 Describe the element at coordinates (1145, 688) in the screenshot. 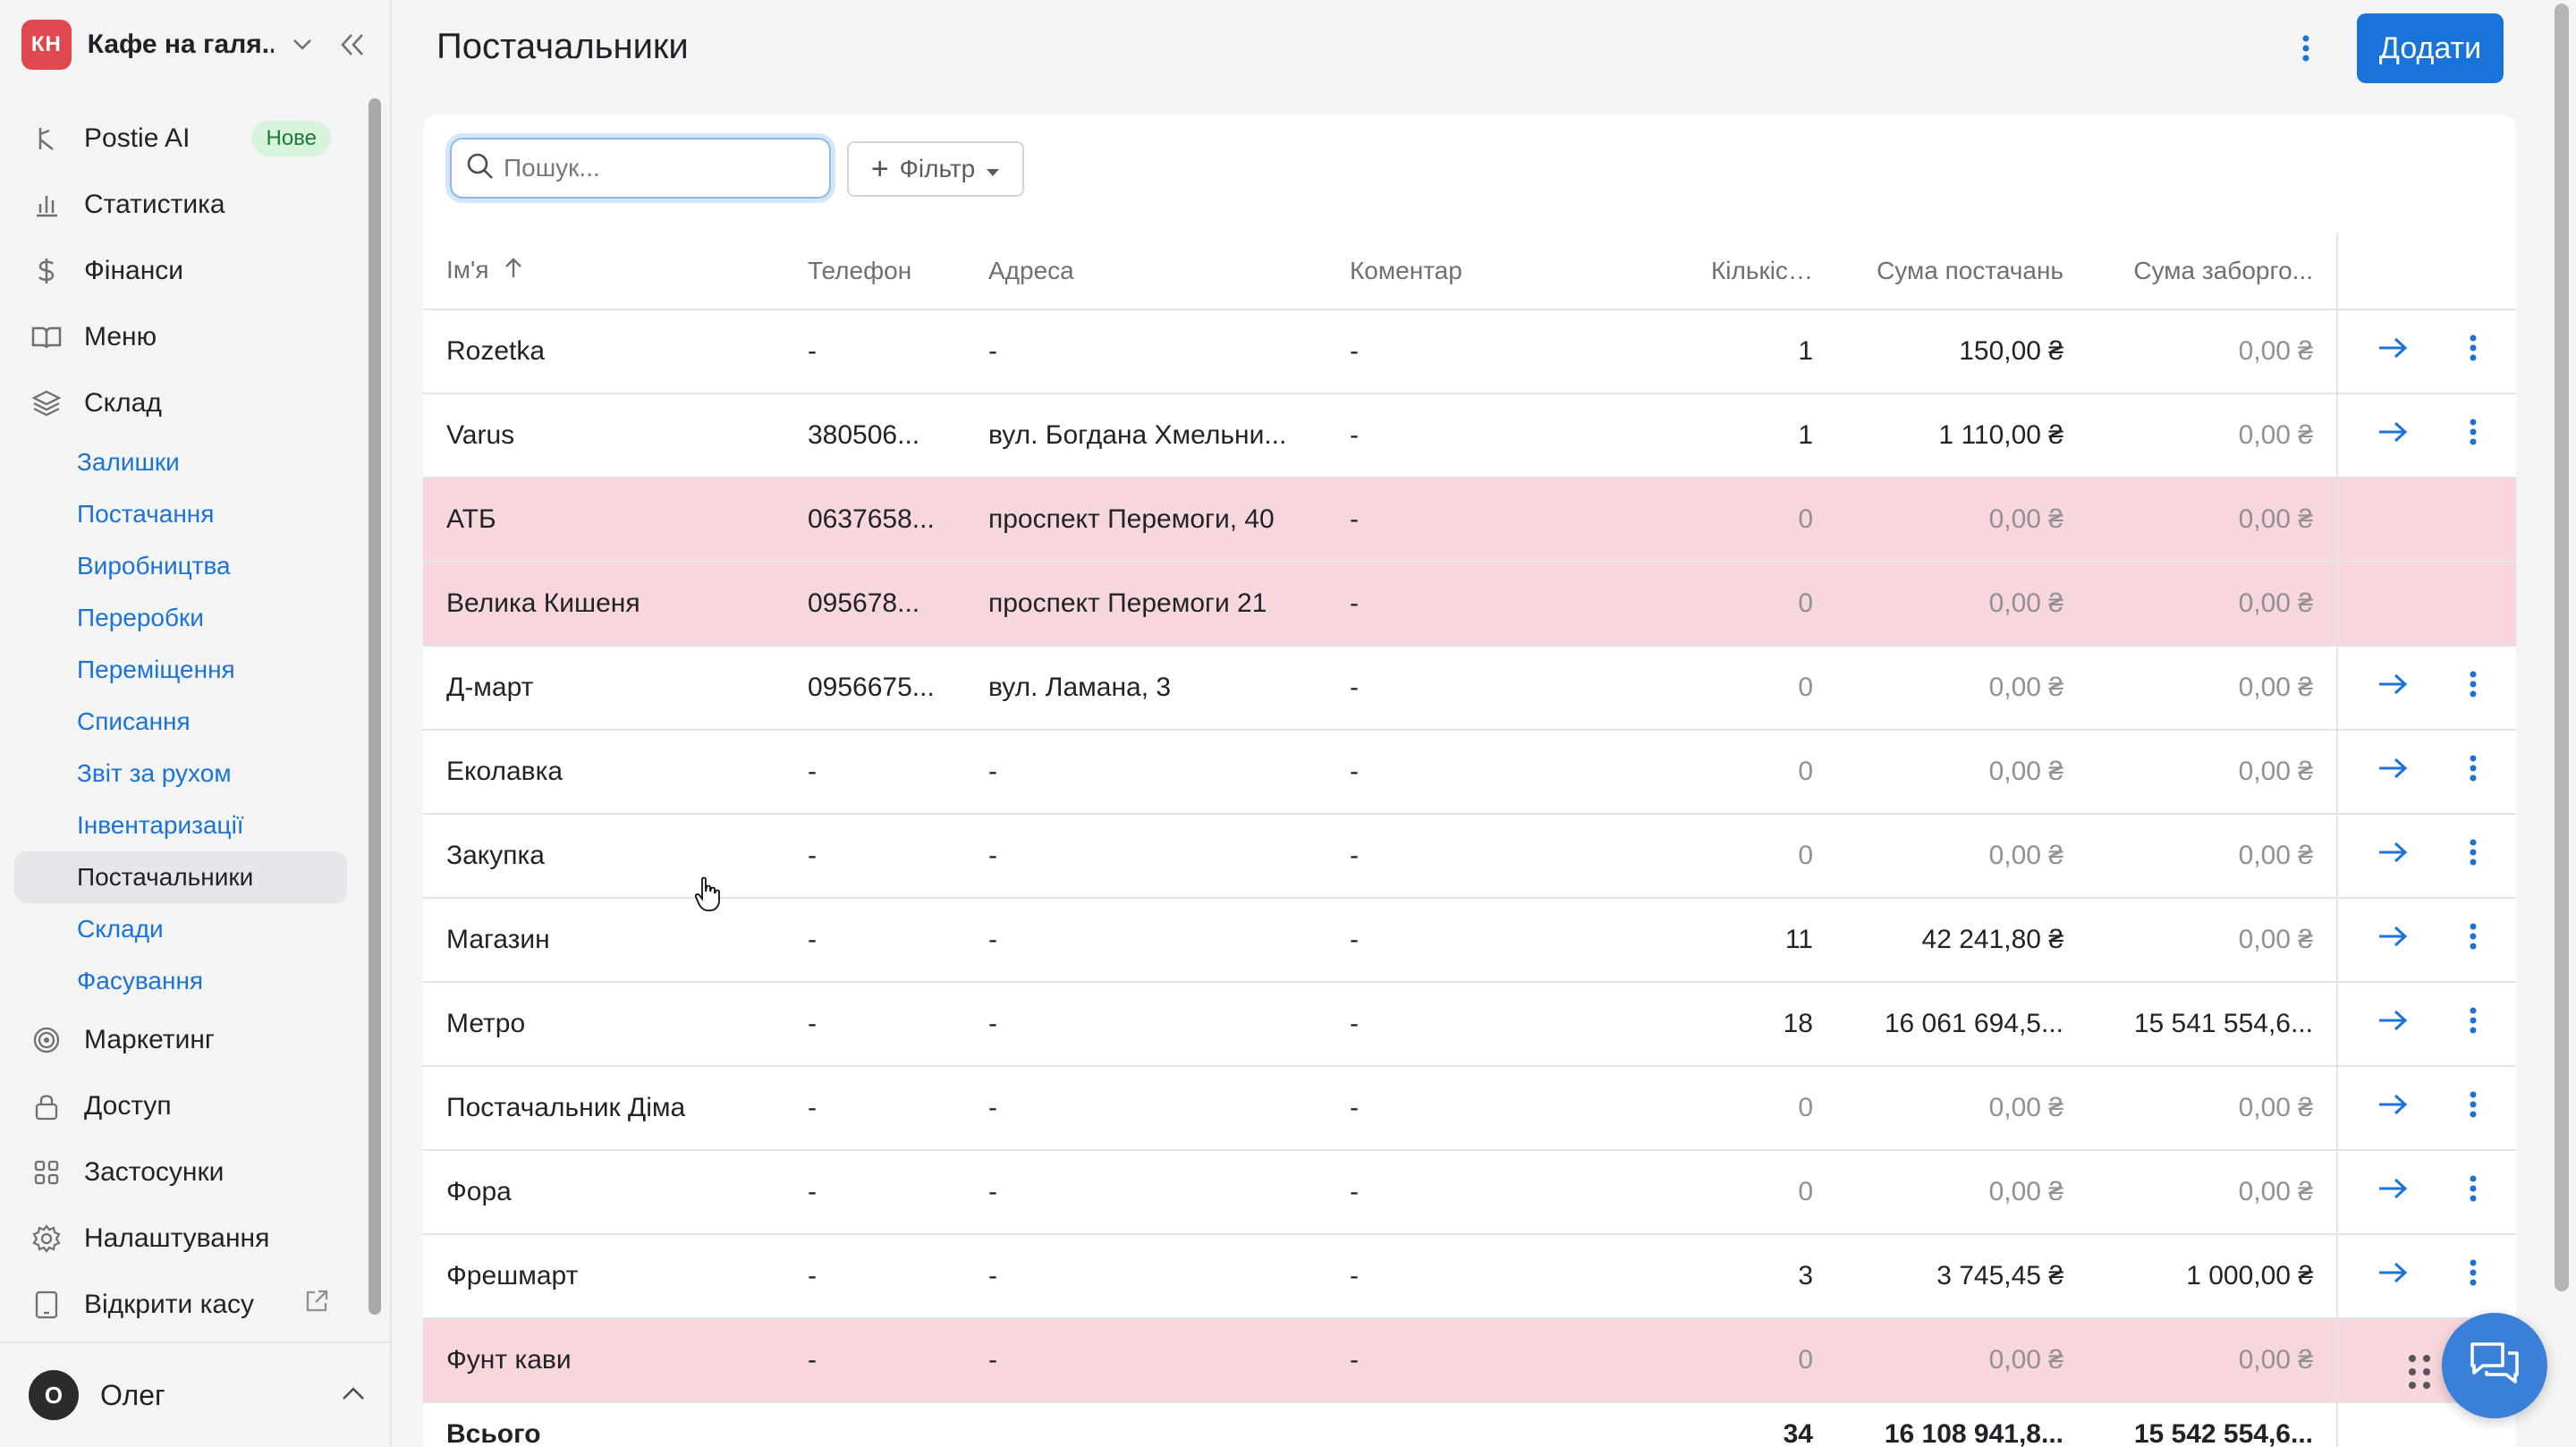

I see `cell-address: вул. Ламана, 3` at that location.